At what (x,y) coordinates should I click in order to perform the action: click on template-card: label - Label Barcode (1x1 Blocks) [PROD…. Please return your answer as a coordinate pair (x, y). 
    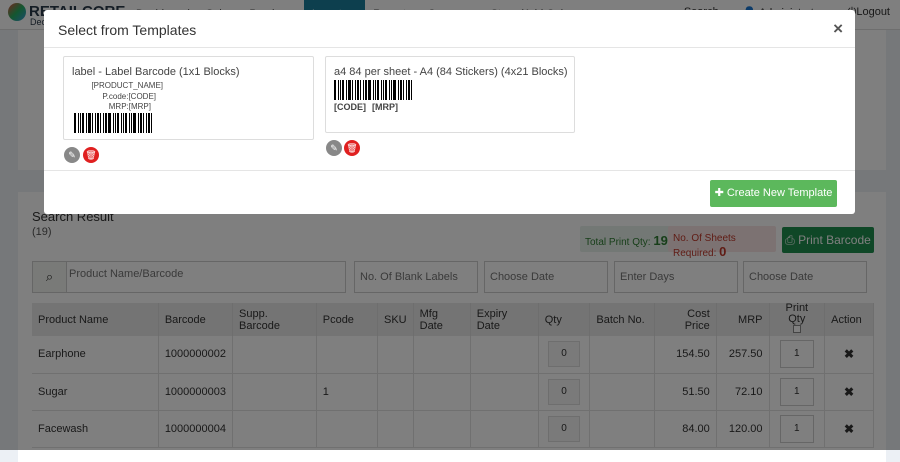
    Looking at the image, I should click on (188, 98).